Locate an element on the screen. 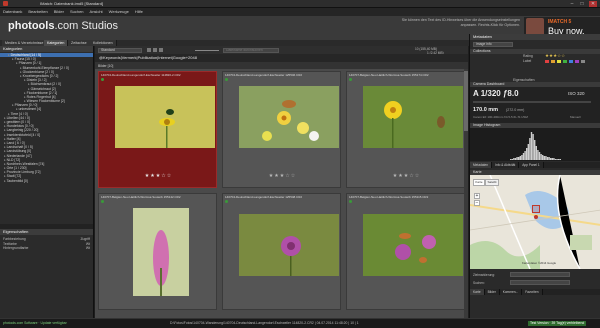 The image size is (600, 328). panel-tab: Info & Aktivität is located at coordinates (506, 165).